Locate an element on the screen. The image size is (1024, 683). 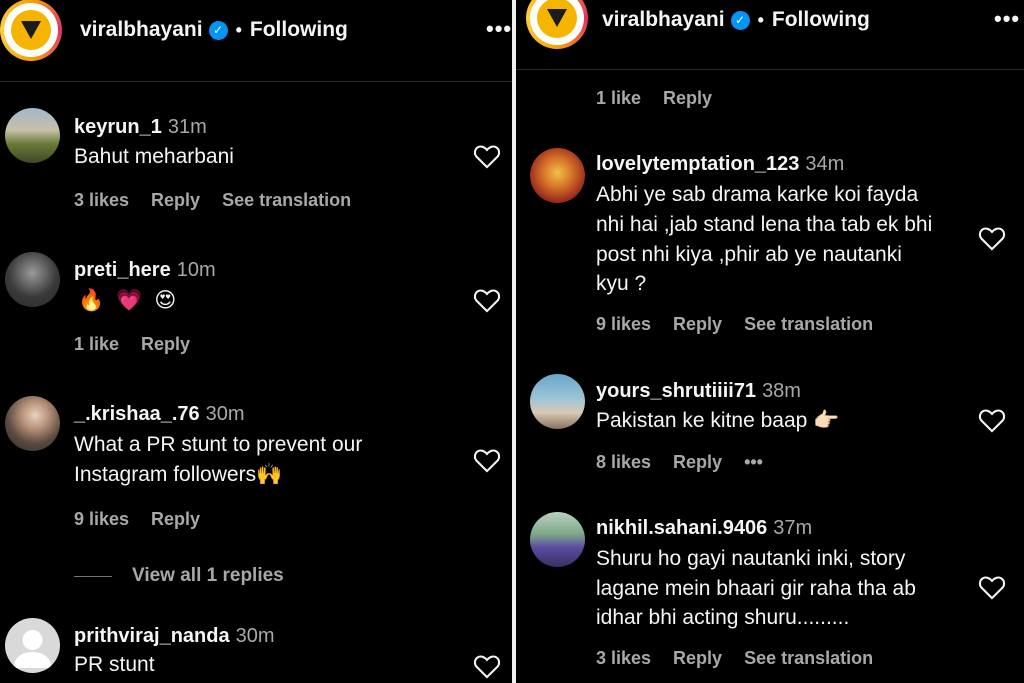
comment-time: 37m is located at coordinates (793, 528).